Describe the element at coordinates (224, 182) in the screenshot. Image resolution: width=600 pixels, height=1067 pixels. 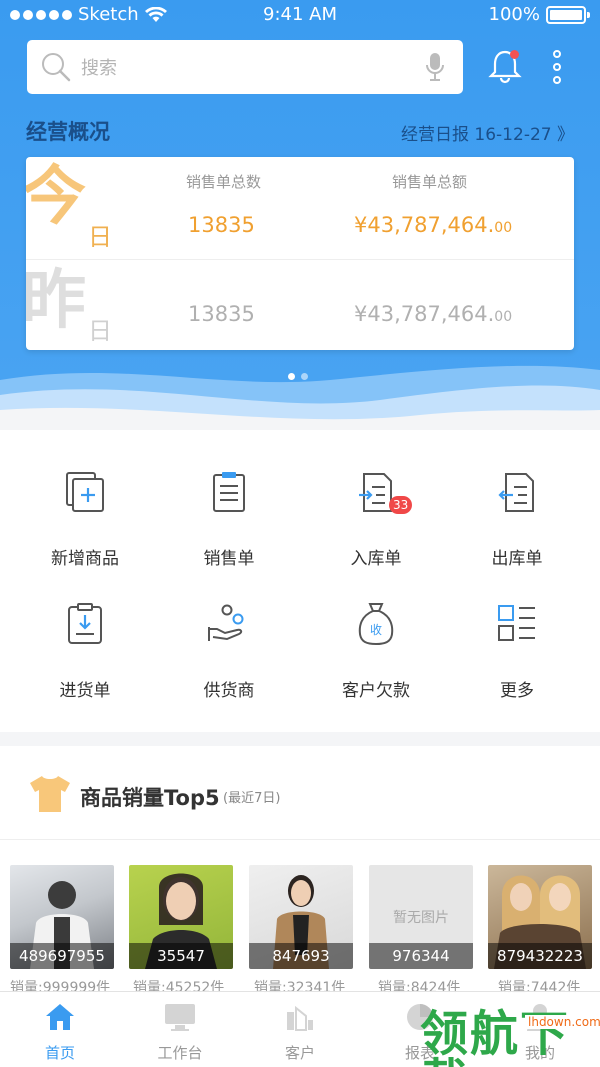
I see `col-header-count: 销售单总数` at that location.